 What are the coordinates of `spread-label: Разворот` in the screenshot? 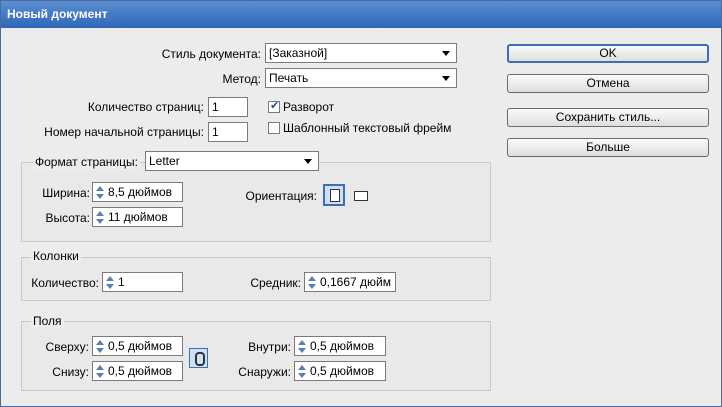 It's located at (309, 107).